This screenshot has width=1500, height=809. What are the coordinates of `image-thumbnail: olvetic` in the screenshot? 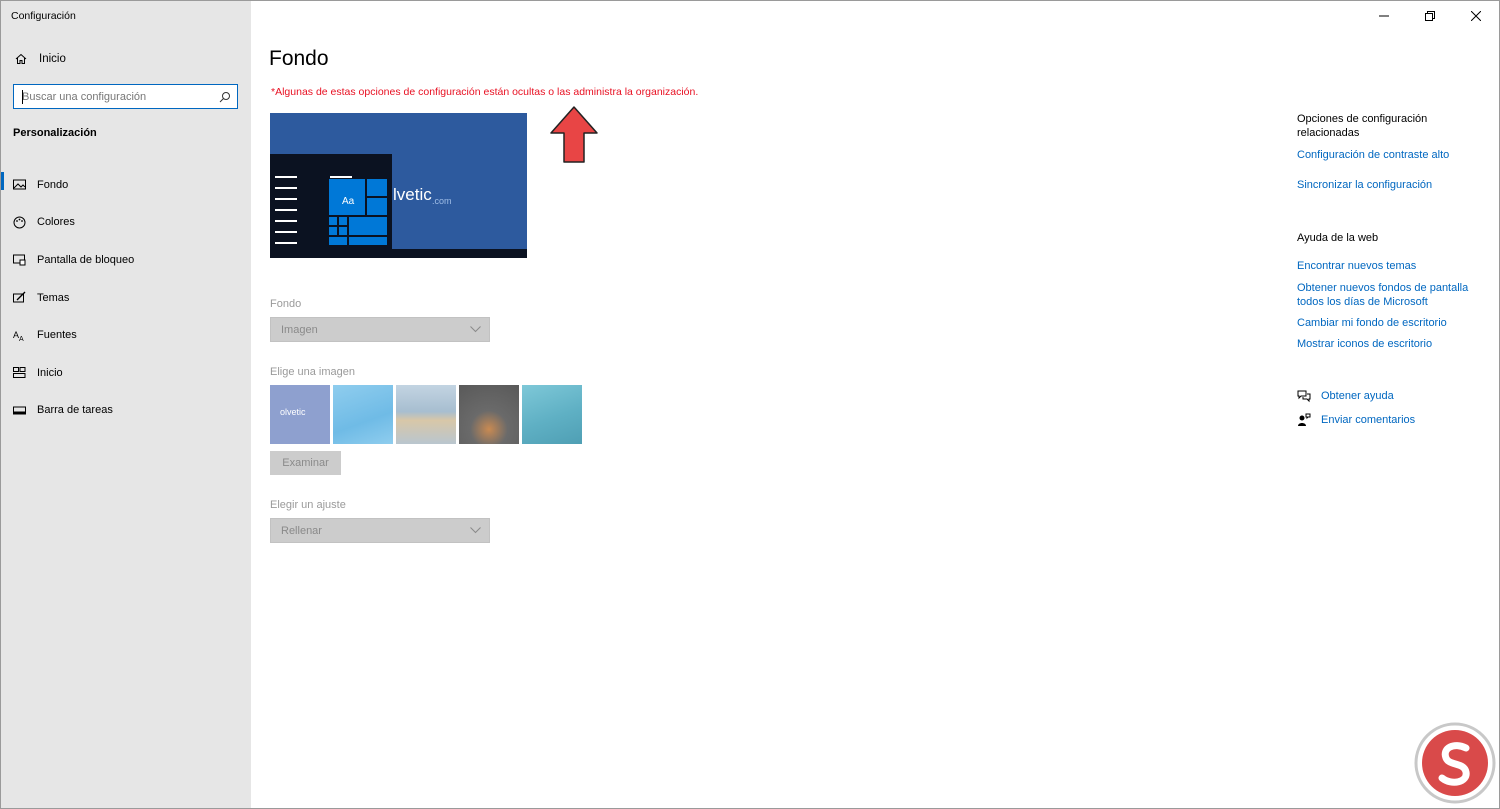 It's located at (300, 414).